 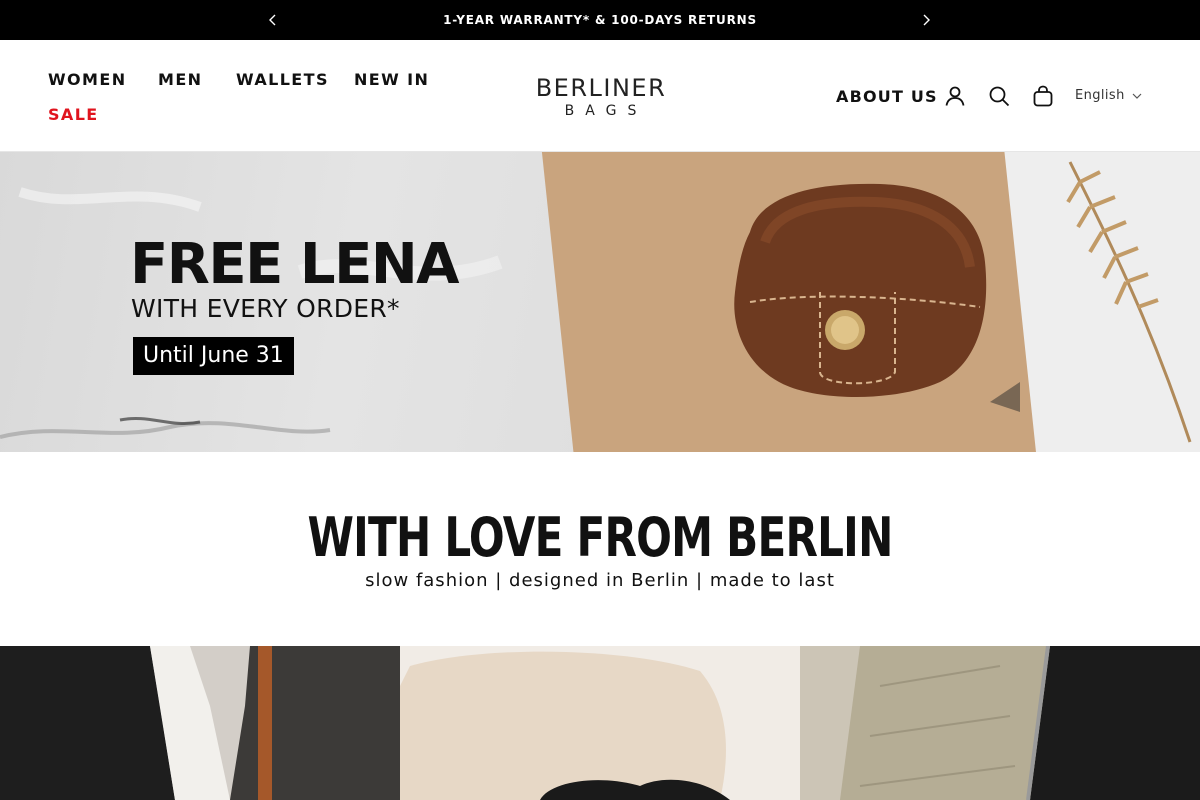 I want to click on cart-icon, so click(x=1043, y=96).